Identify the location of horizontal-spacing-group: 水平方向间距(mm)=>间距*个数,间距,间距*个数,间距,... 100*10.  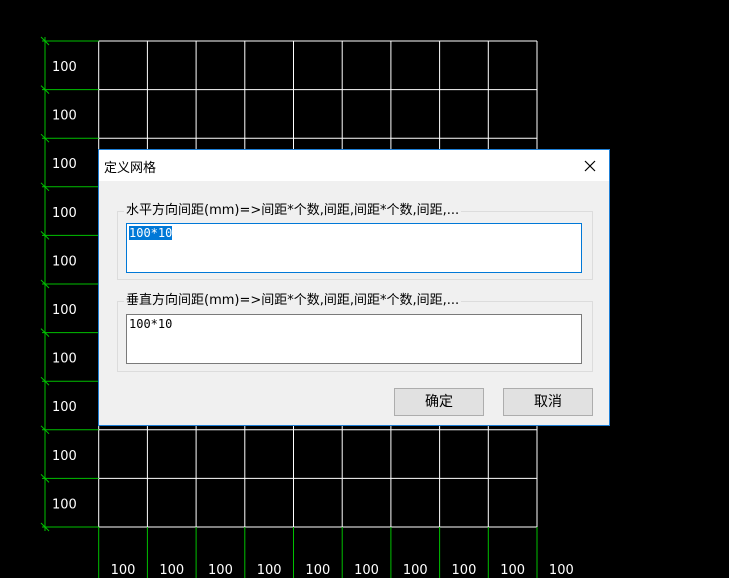
(355, 241).